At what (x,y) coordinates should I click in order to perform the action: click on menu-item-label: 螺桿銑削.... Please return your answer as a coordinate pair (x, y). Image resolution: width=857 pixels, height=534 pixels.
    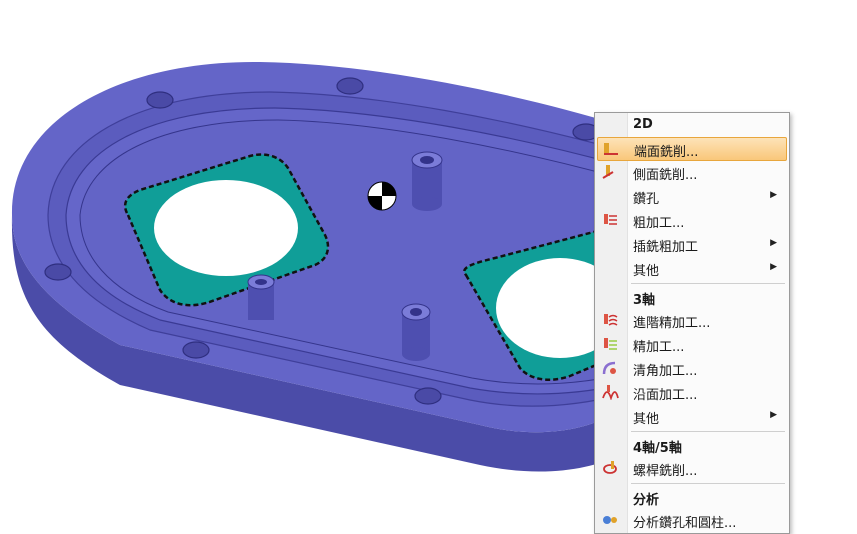
    Looking at the image, I should click on (665, 471).